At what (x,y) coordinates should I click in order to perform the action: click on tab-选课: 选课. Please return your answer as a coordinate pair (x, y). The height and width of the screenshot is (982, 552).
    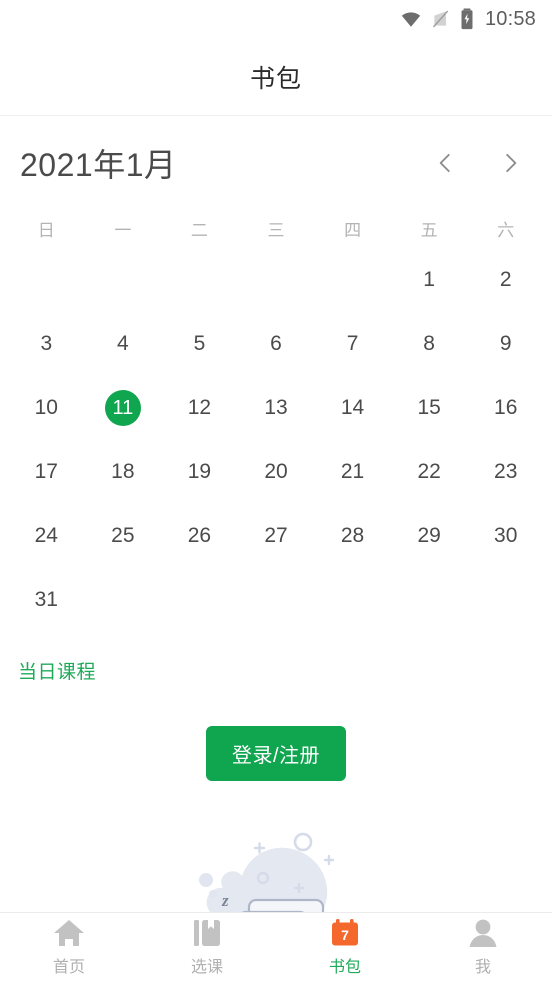
    Looking at the image, I should click on (207, 947).